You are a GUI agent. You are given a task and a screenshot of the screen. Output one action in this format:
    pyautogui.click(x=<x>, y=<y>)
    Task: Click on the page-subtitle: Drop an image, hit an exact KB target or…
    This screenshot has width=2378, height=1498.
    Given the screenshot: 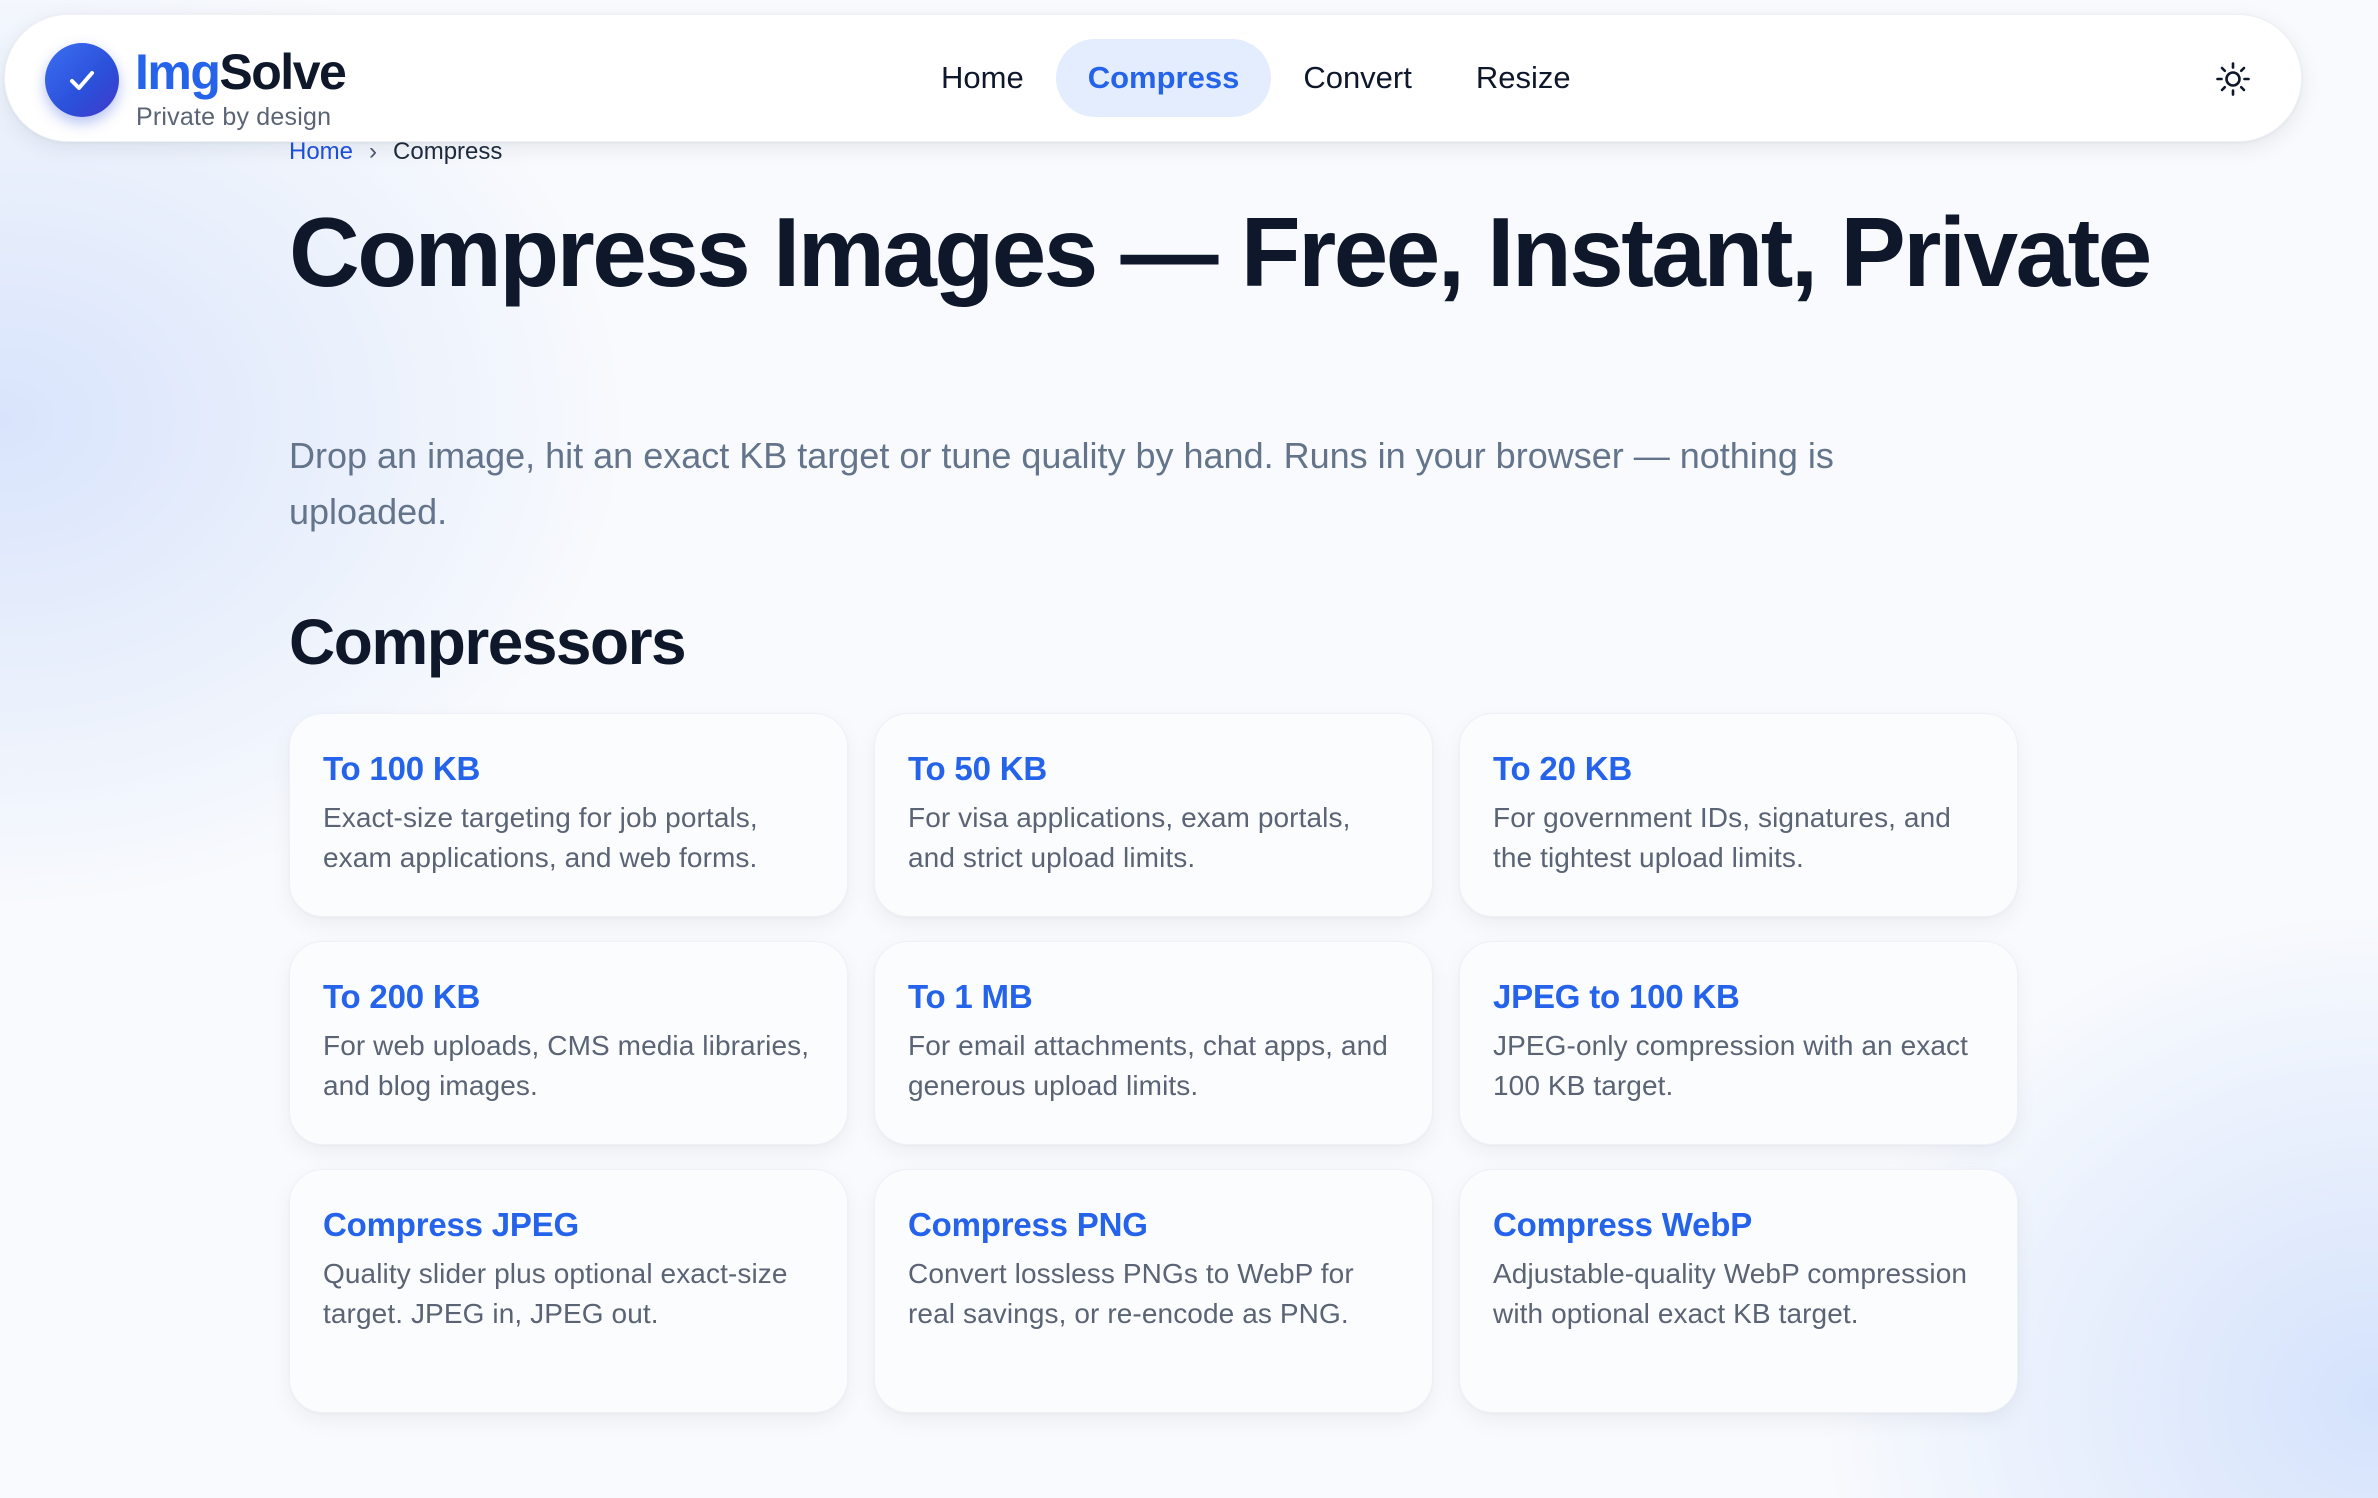 What is the action you would take?
    pyautogui.click(x=1061, y=483)
    